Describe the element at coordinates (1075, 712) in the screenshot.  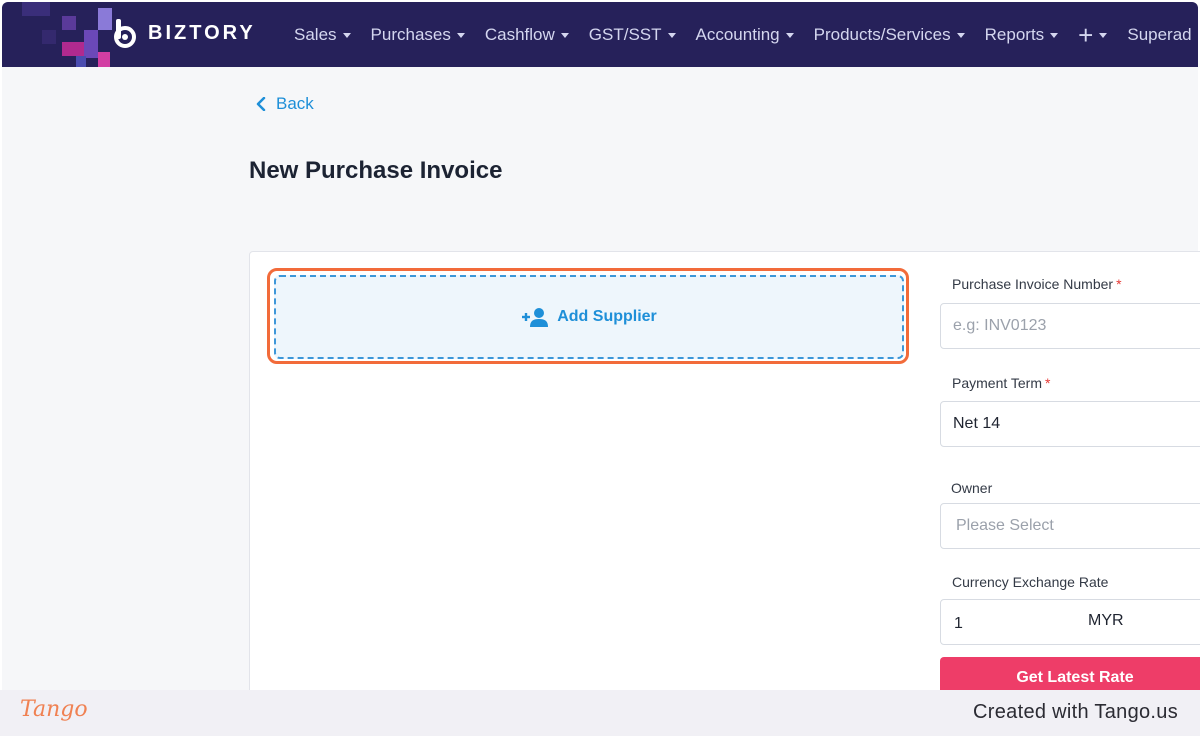
I see `tango-credit: Created with Tango.us` at that location.